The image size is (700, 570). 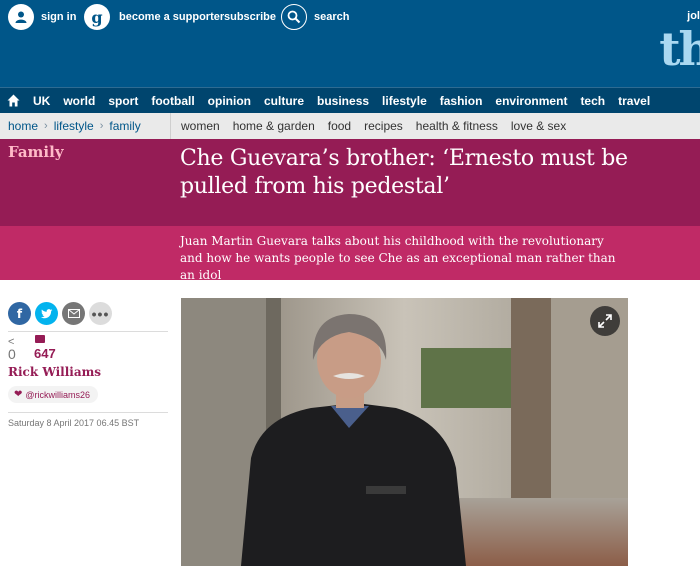 I want to click on twitter-share-button, so click(x=46, y=313).